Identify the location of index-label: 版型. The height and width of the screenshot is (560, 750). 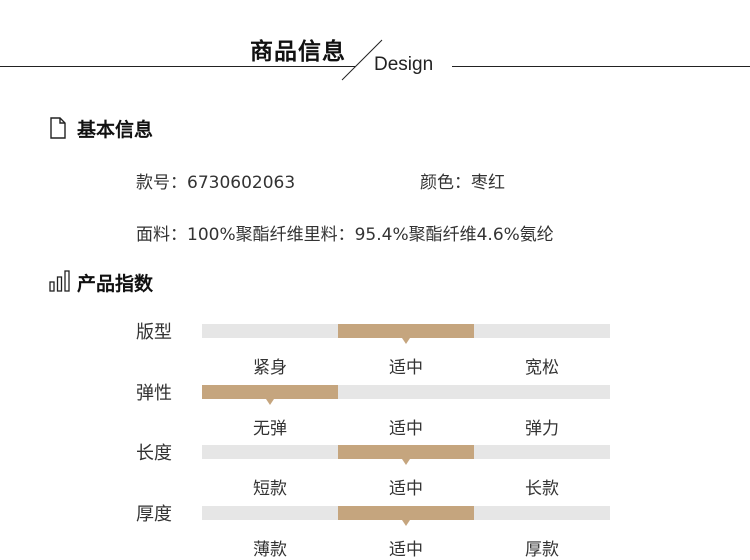
(154, 332).